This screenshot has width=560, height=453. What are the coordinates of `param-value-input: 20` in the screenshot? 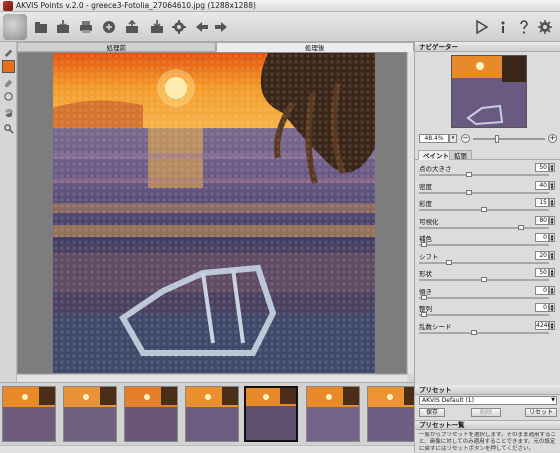 It's located at (542, 255).